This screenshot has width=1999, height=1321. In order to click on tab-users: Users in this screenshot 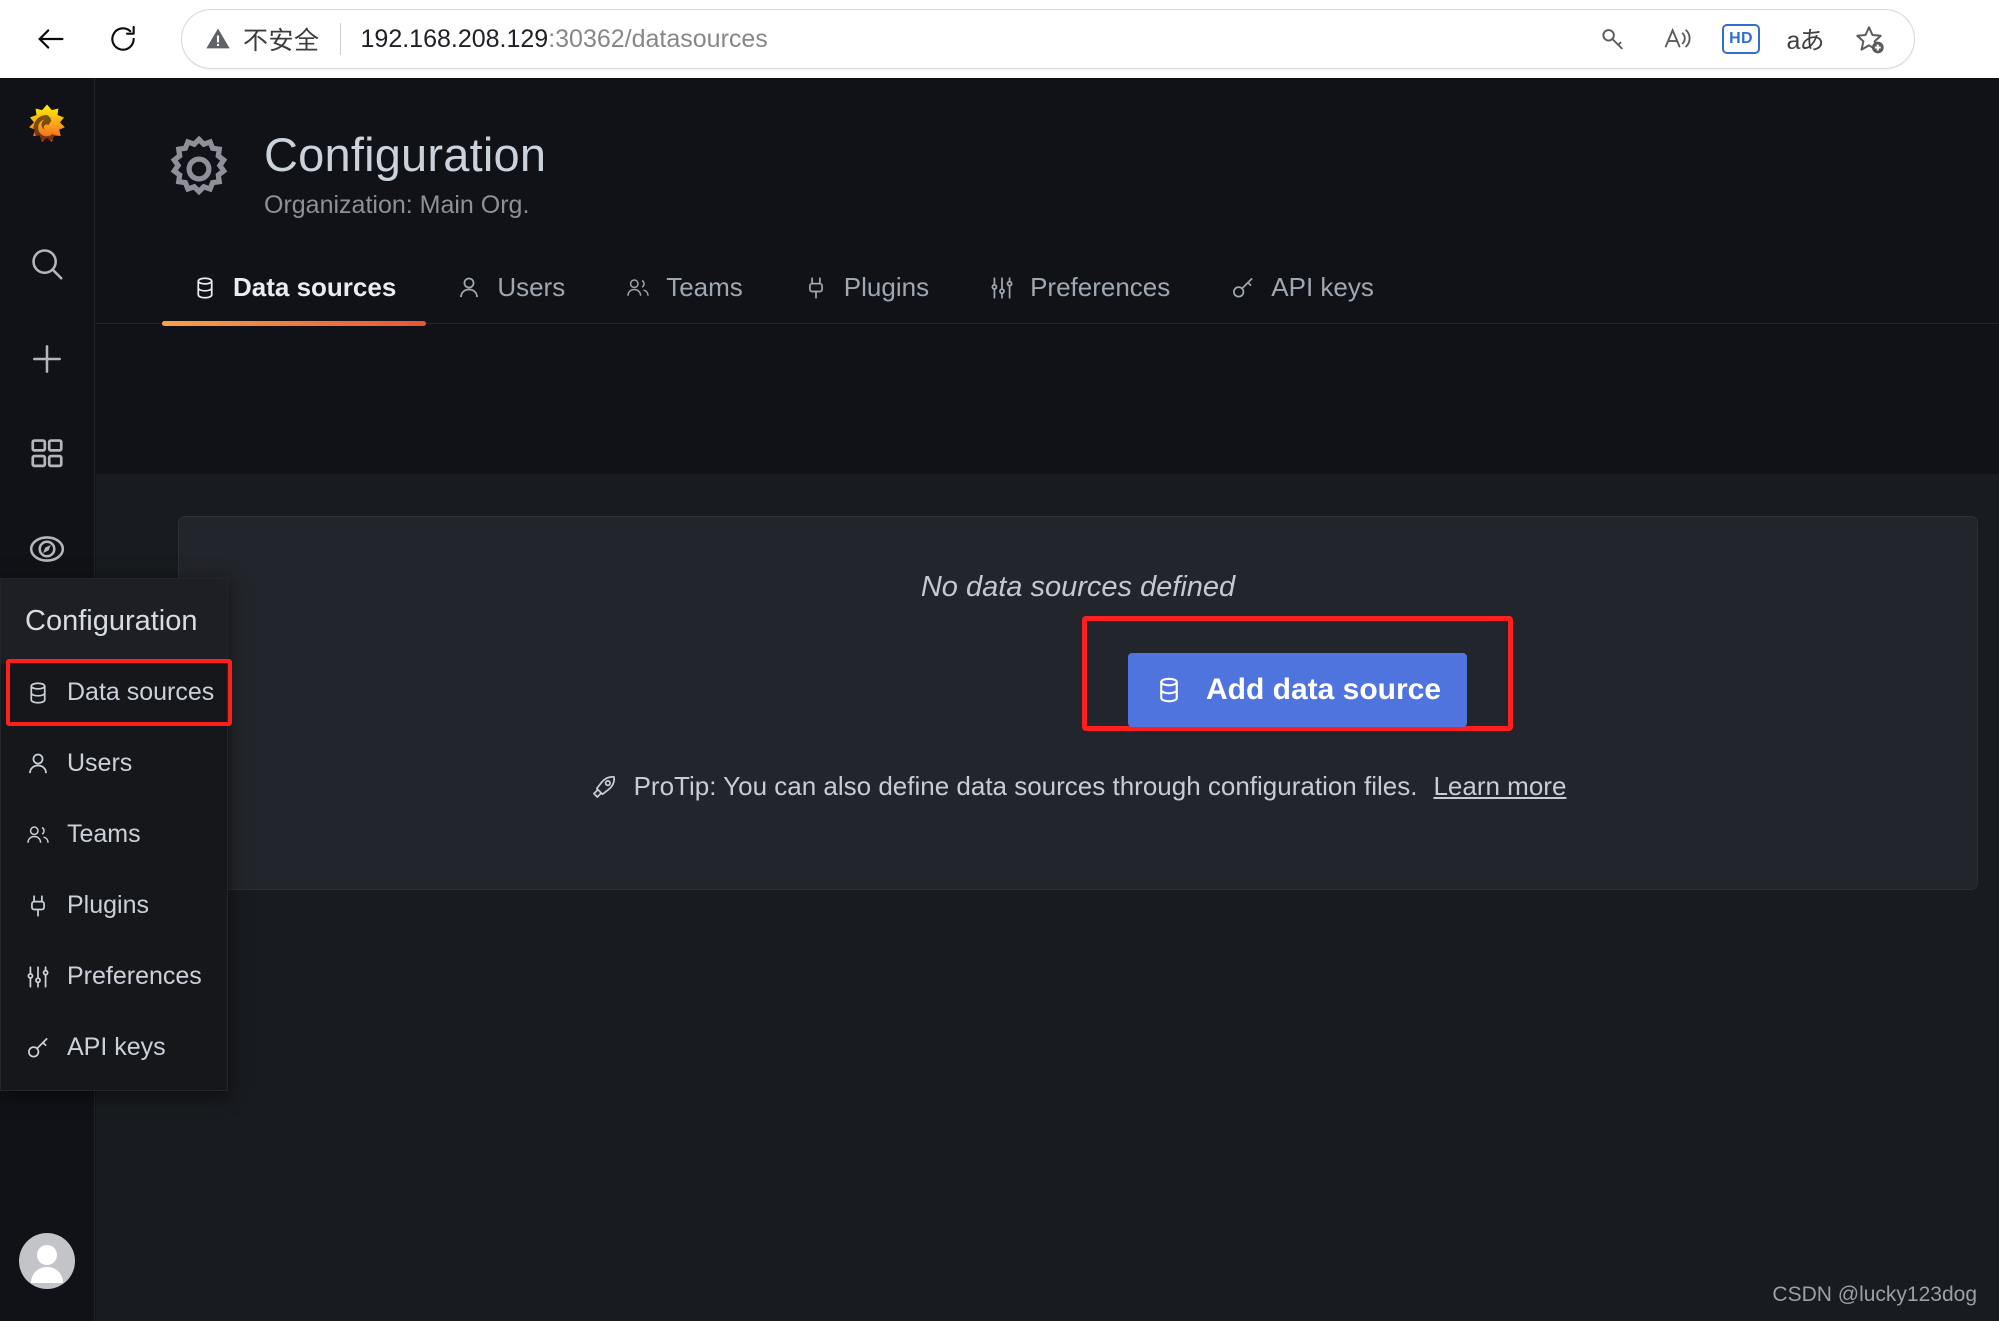, I will do `click(510, 292)`.